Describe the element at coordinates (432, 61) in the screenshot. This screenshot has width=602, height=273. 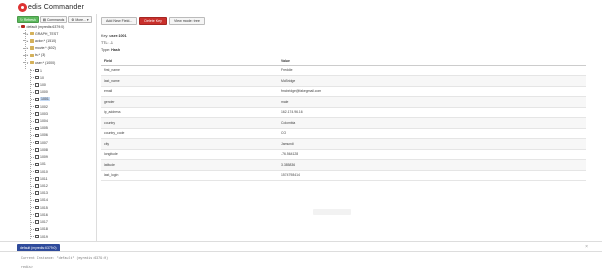
I see `value-column-header: Value` at that location.